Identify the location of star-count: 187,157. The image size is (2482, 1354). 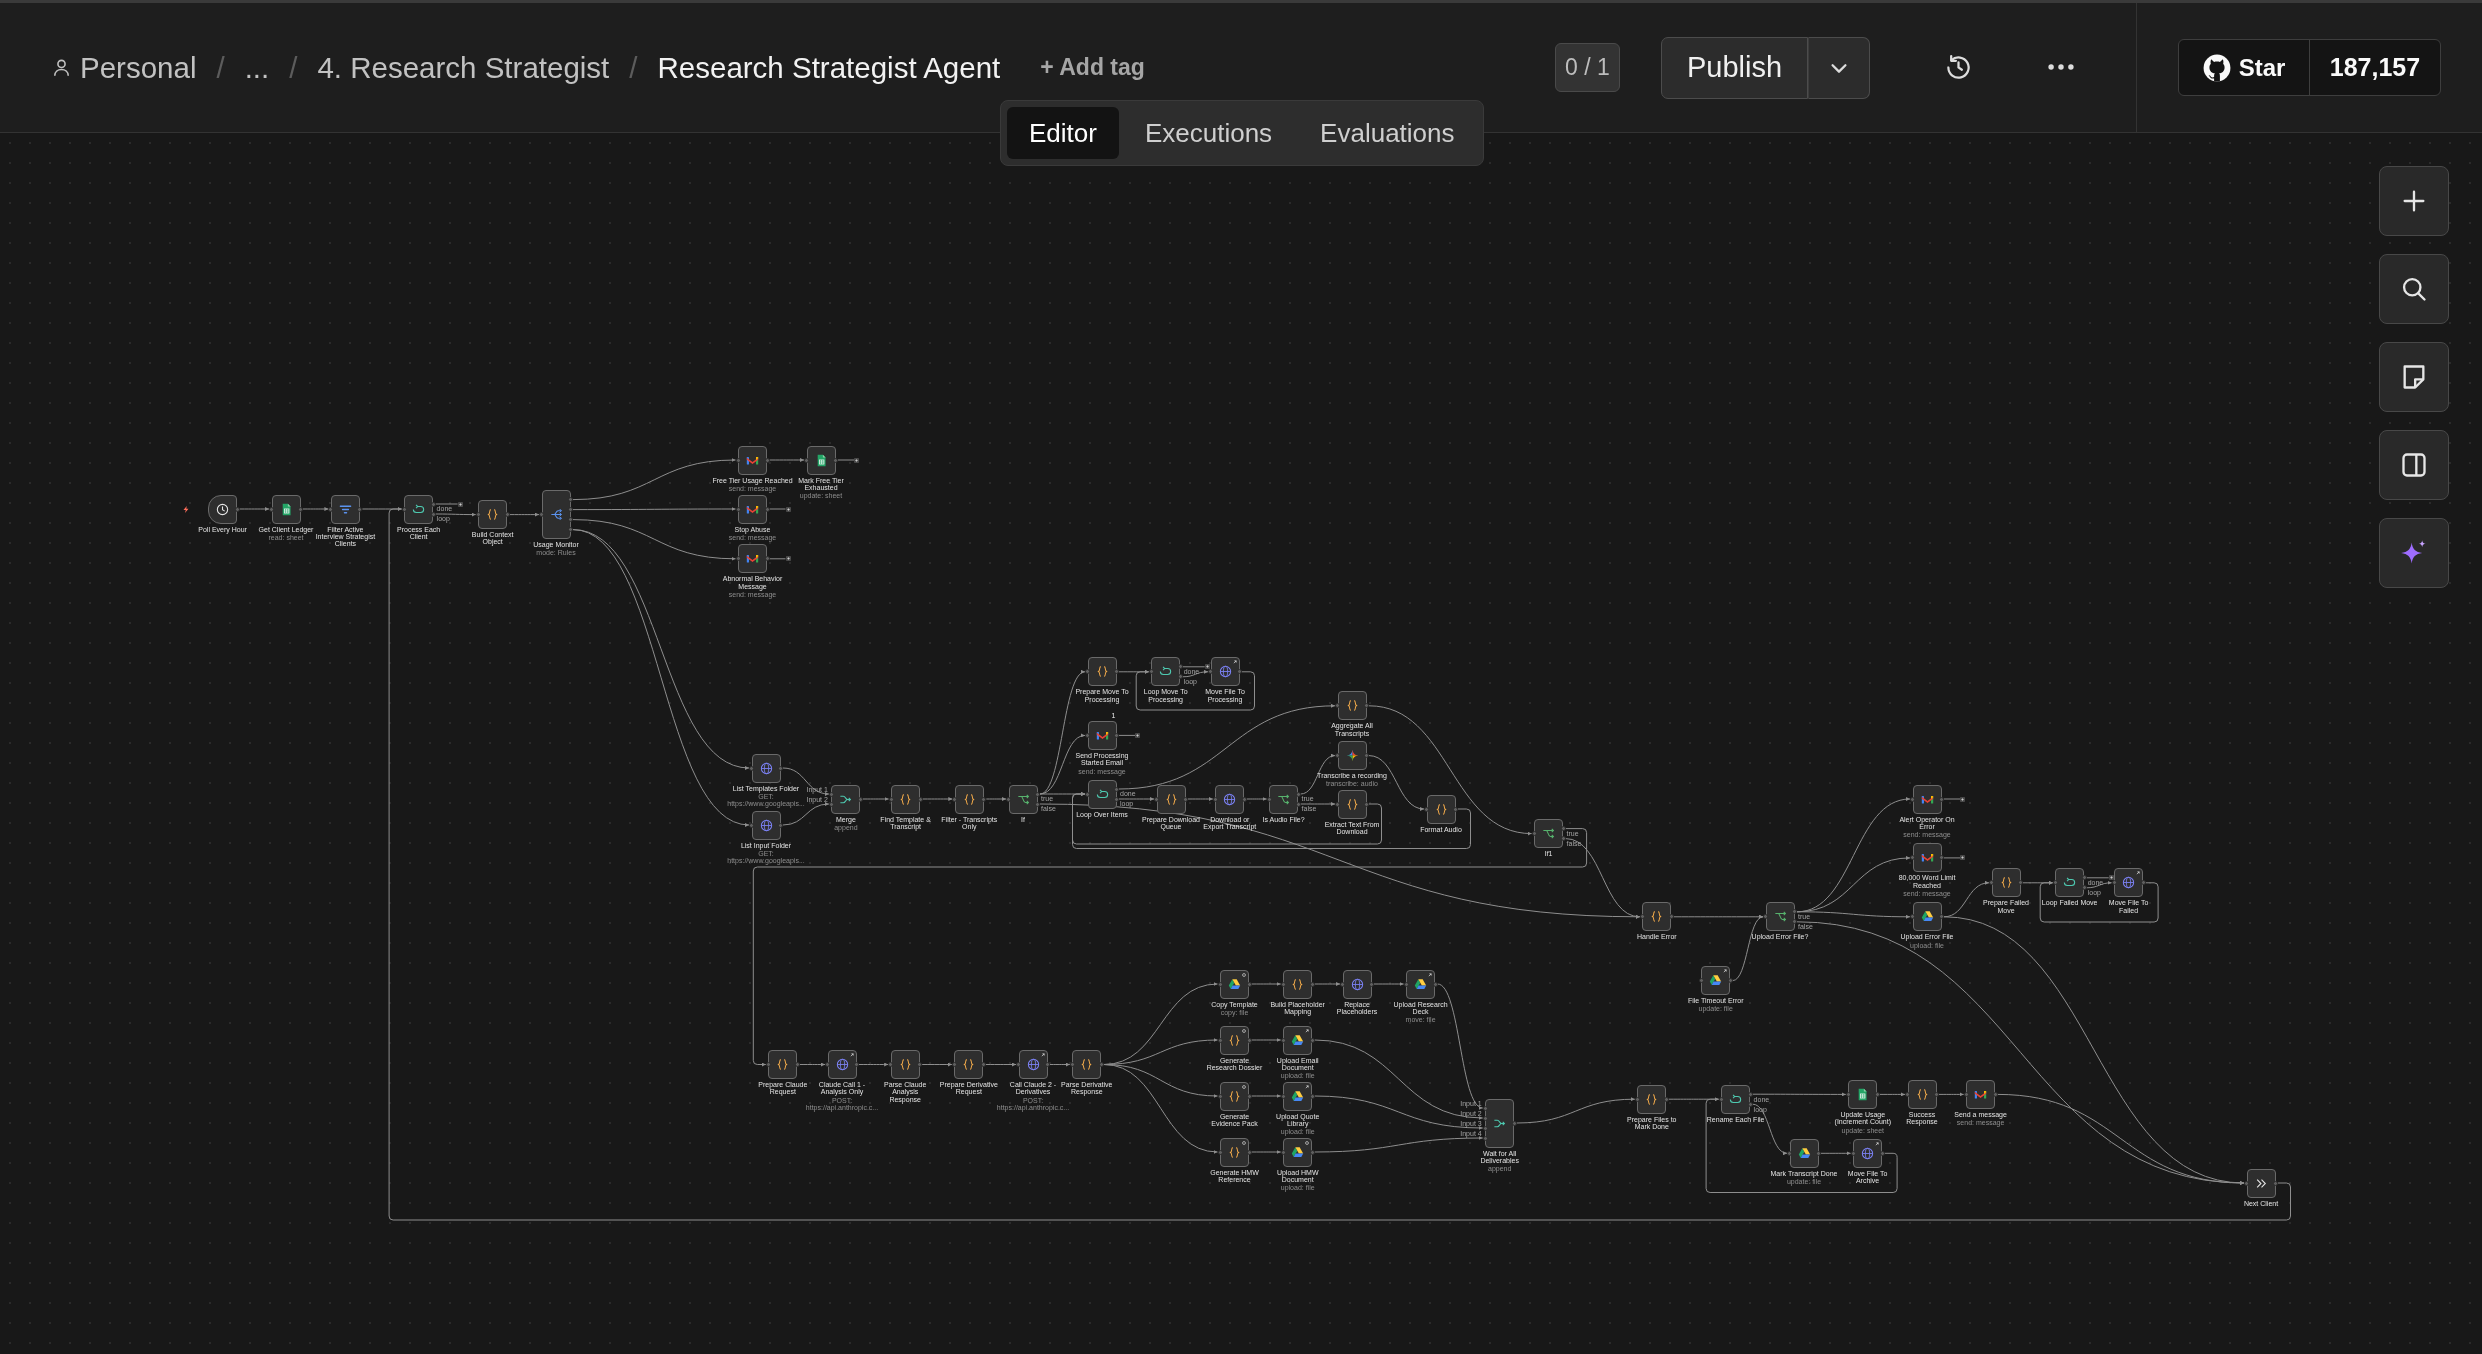
(2375, 67).